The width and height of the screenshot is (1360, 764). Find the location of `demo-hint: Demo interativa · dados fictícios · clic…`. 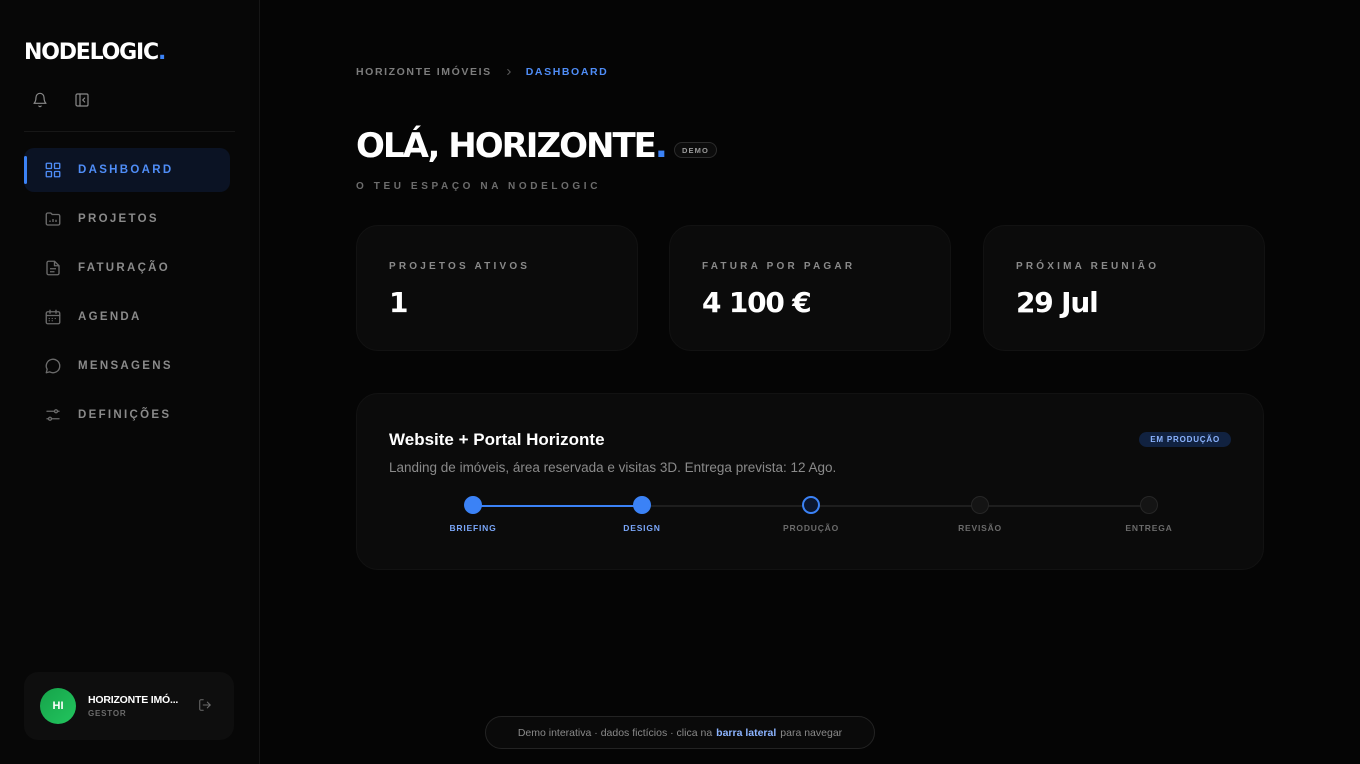

demo-hint: Demo interativa · dados fictícios · clic… is located at coordinates (680, 732).